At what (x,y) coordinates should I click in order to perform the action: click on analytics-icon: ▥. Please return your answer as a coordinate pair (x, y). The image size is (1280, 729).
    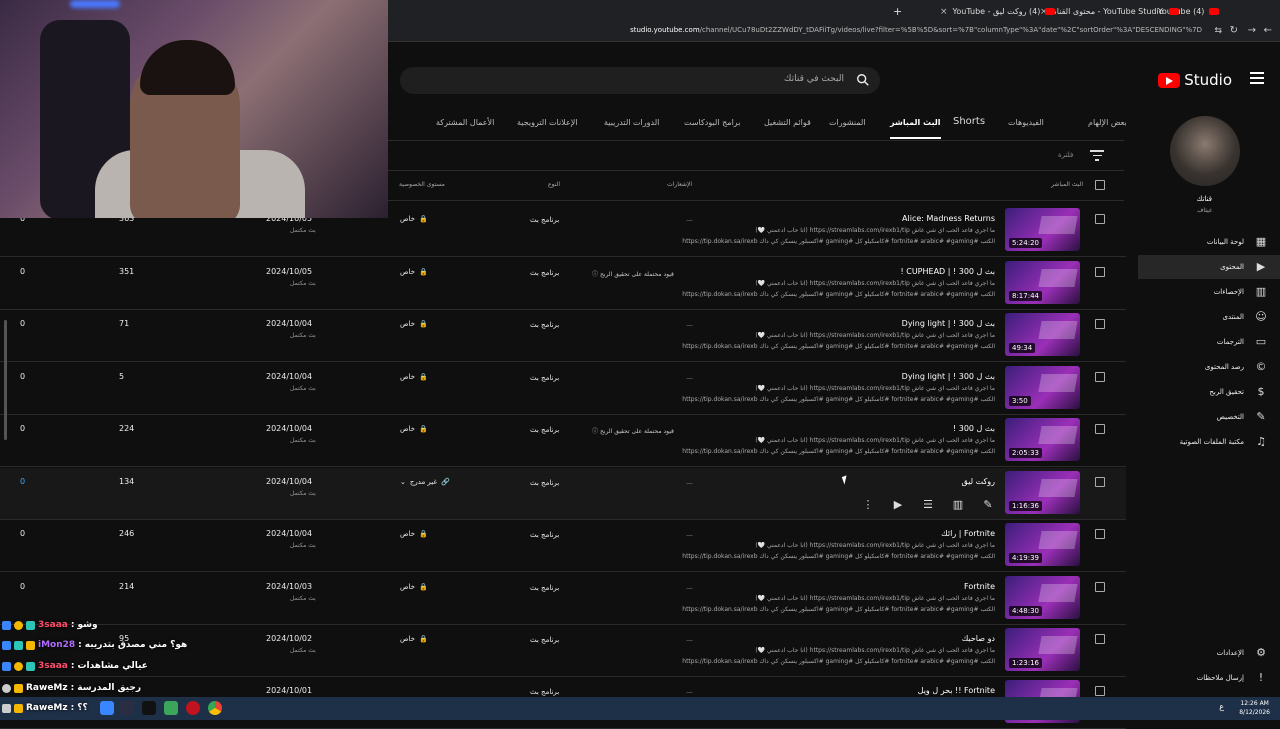
    Looking at the image, I should click on (958, 504).